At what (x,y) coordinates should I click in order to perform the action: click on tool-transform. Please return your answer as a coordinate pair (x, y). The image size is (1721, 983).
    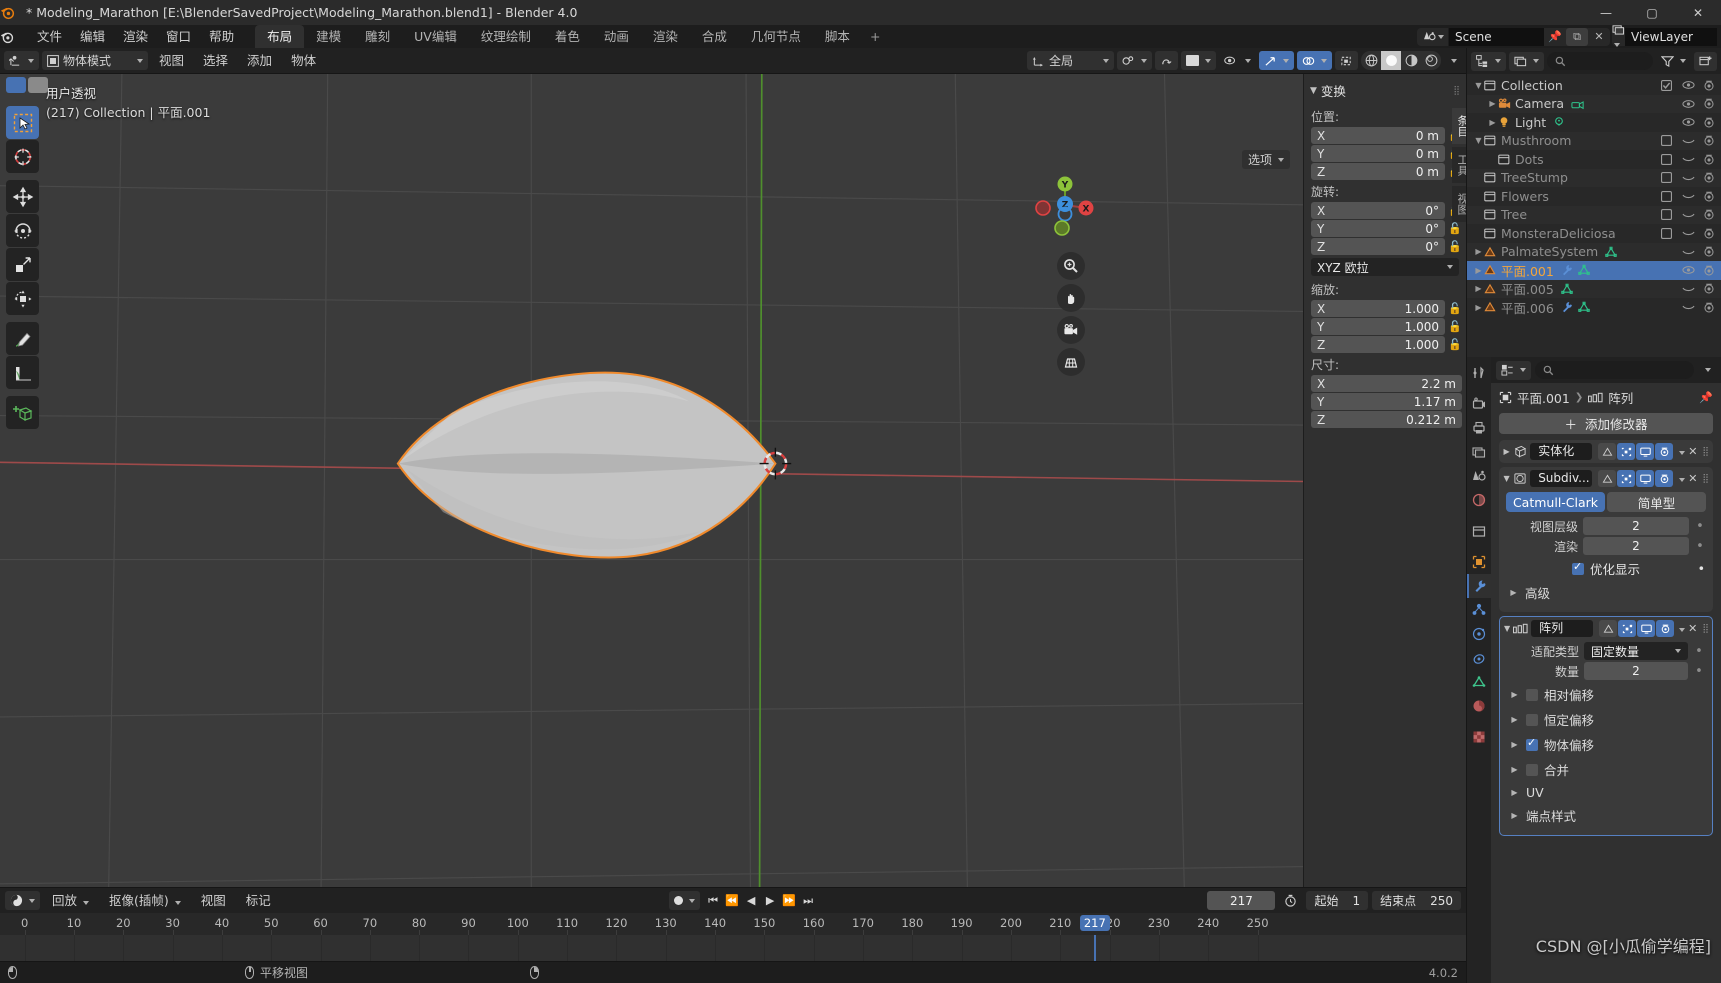
    Looking at the image, I should click on (22, 298).